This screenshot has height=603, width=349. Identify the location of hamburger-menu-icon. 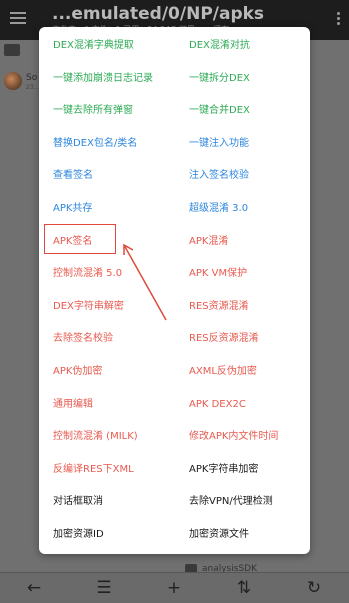
(18, 18).